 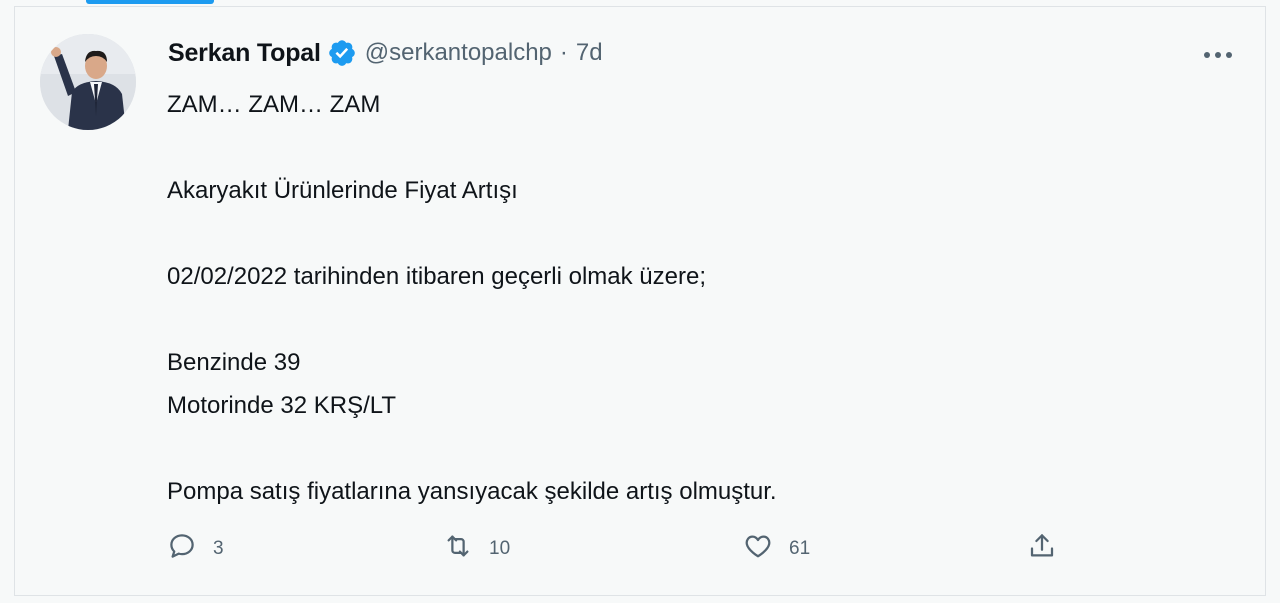 What do you see at coordinates (182, 549) in the screenshot?
I see `reply-icon` at bounding box center [182, 549].